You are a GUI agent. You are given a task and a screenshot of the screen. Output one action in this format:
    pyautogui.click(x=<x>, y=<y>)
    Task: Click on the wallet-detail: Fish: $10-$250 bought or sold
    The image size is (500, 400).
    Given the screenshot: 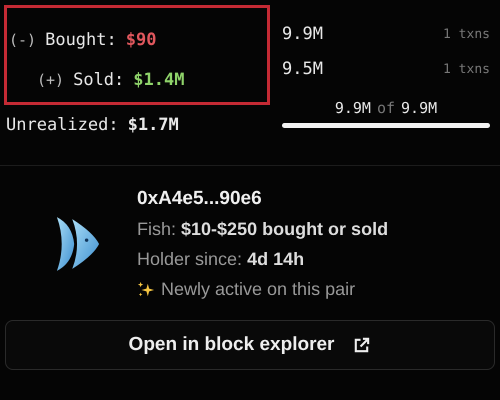 What is the action you would take?
    pyautogui.click(x=262, y=229)
    